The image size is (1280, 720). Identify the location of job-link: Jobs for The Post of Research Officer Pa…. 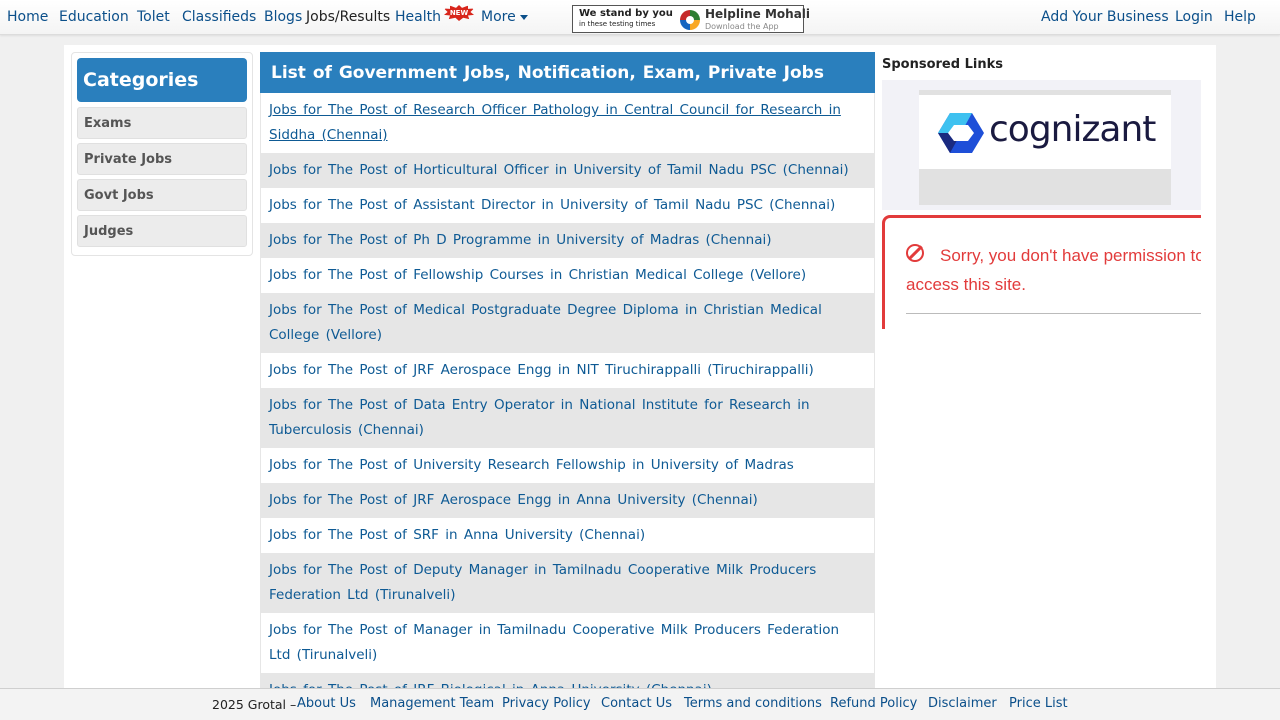
(567, 123).